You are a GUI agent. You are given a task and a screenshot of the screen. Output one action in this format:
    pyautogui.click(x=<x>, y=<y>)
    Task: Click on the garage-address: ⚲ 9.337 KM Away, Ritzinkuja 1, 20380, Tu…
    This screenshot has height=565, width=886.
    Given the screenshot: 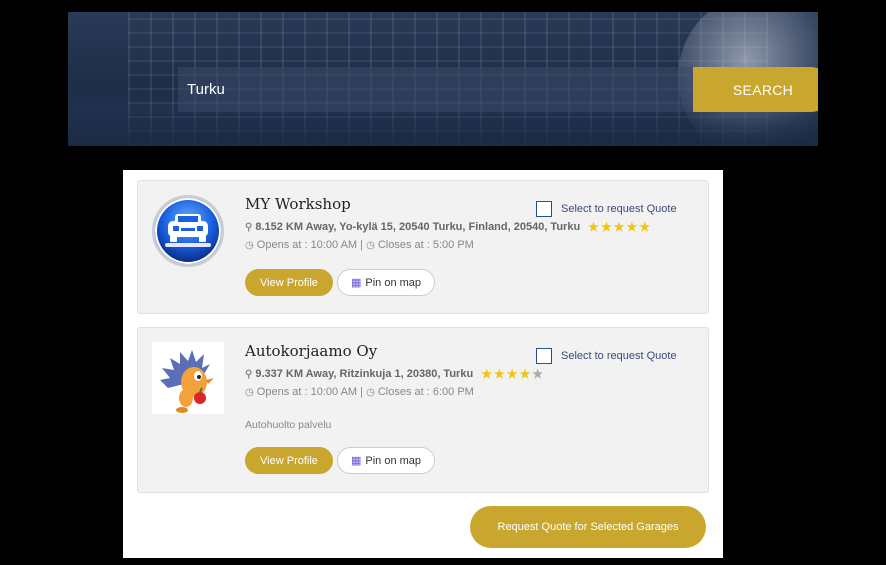 What is the action you would take?
    pyautogui.click(x=394, y=374)
    